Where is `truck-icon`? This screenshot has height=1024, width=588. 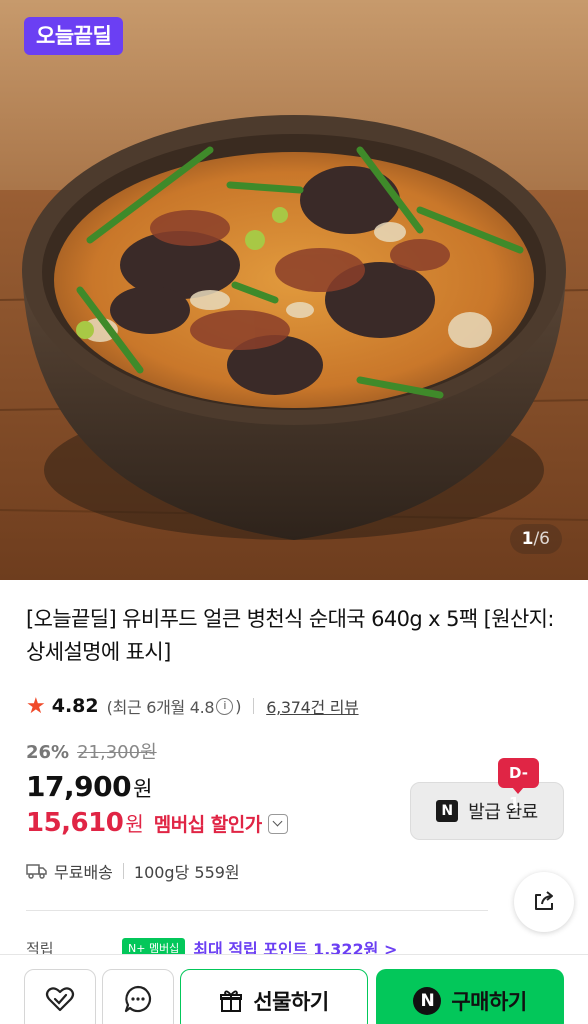 truck-icon is located at coordinates (37, 871).